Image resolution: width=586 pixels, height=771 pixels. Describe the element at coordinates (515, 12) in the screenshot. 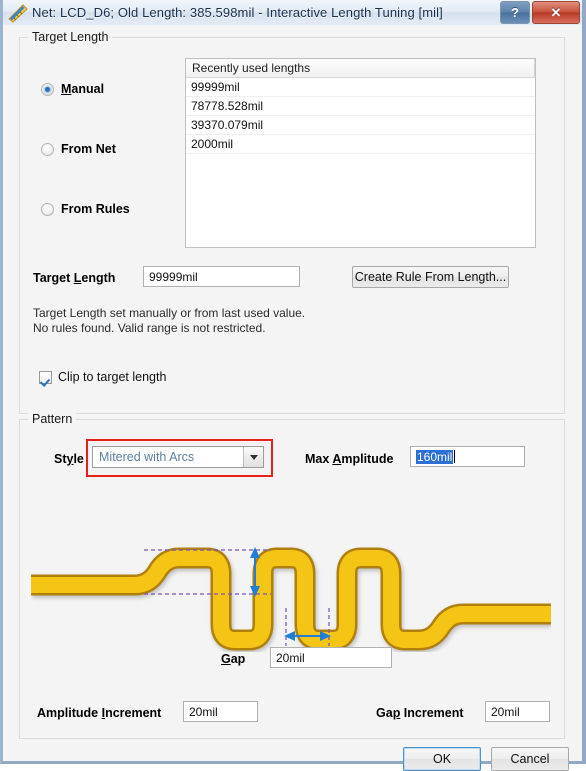

I see `help-button: ?` at that location.